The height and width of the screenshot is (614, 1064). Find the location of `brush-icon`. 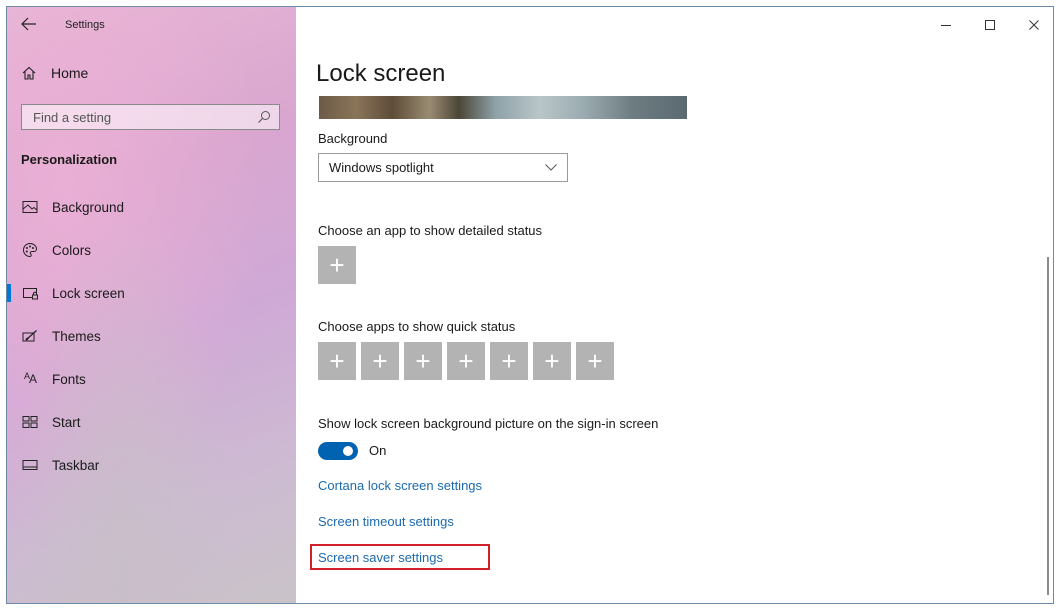

brush-icon is located at coordinates (30, 336).